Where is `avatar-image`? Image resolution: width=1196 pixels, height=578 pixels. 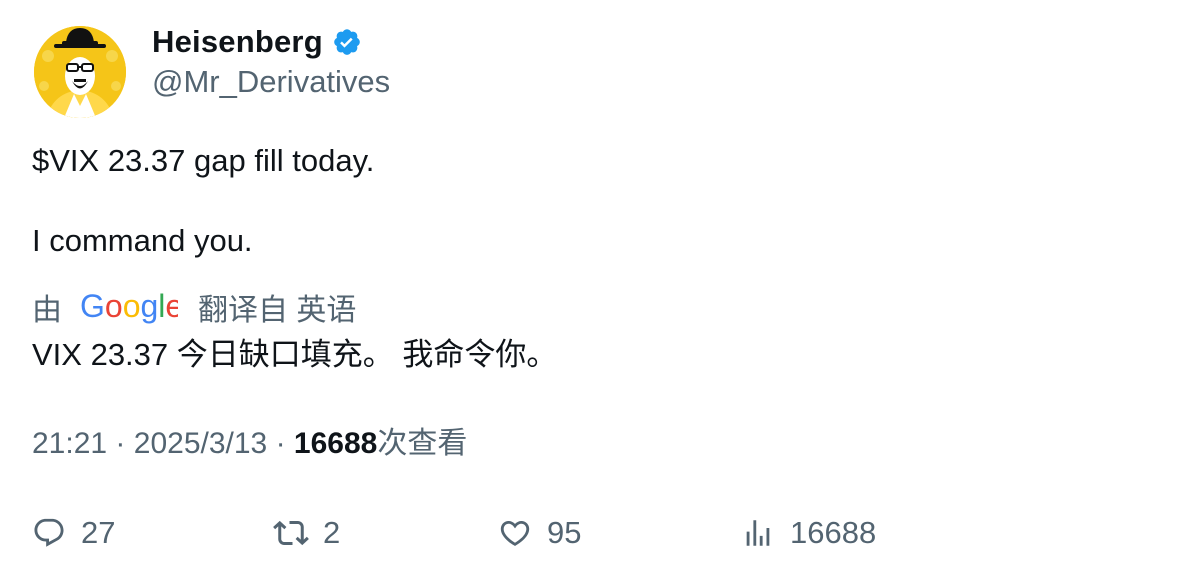 avatar-image is located at coordinates (80, 72).